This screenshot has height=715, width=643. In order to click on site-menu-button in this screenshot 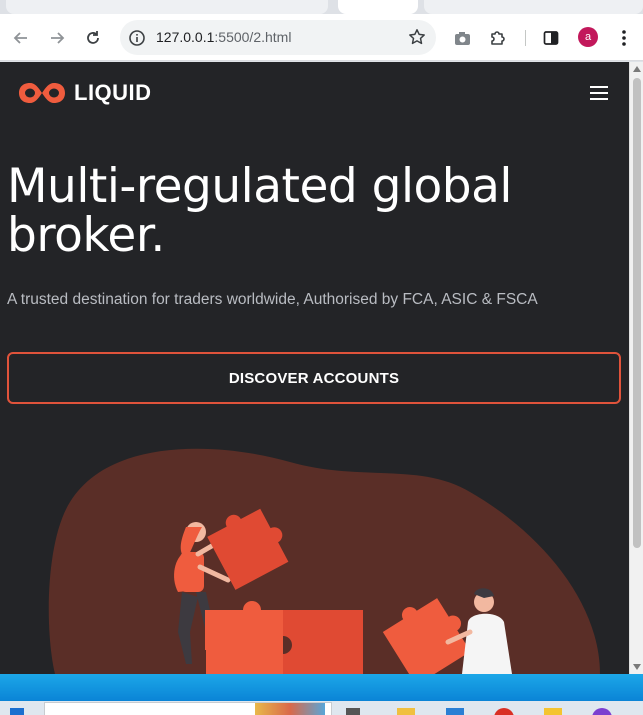, I will do `click(600, 94)`.